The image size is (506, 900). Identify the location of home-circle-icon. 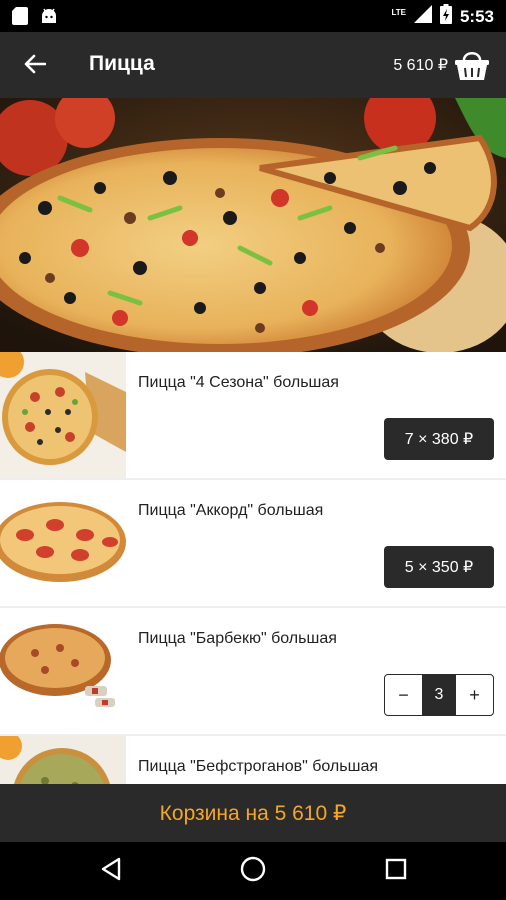
(253, 871).